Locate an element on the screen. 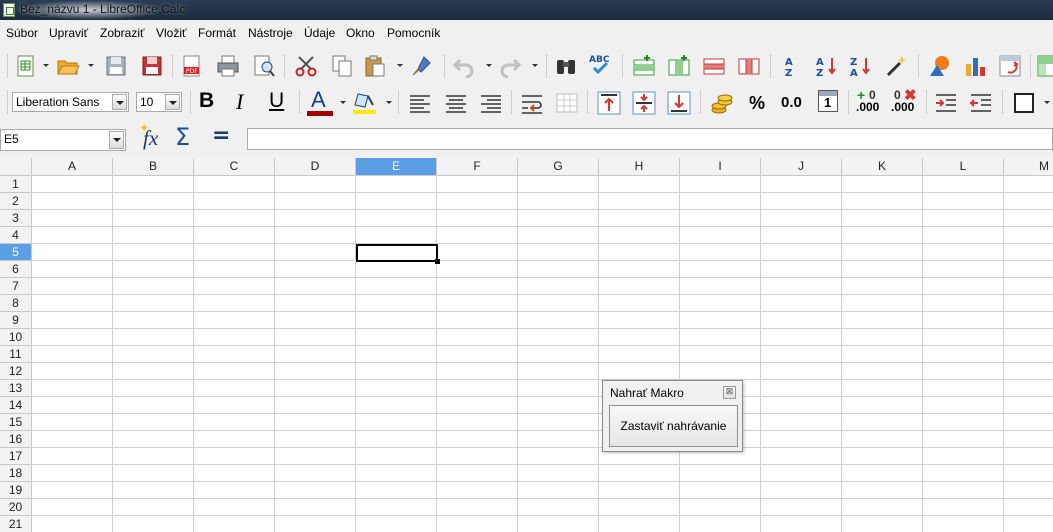 The width and height of the screenshot is (1053, 532). row-header-3: 3 is located at coordinates (16, 218).